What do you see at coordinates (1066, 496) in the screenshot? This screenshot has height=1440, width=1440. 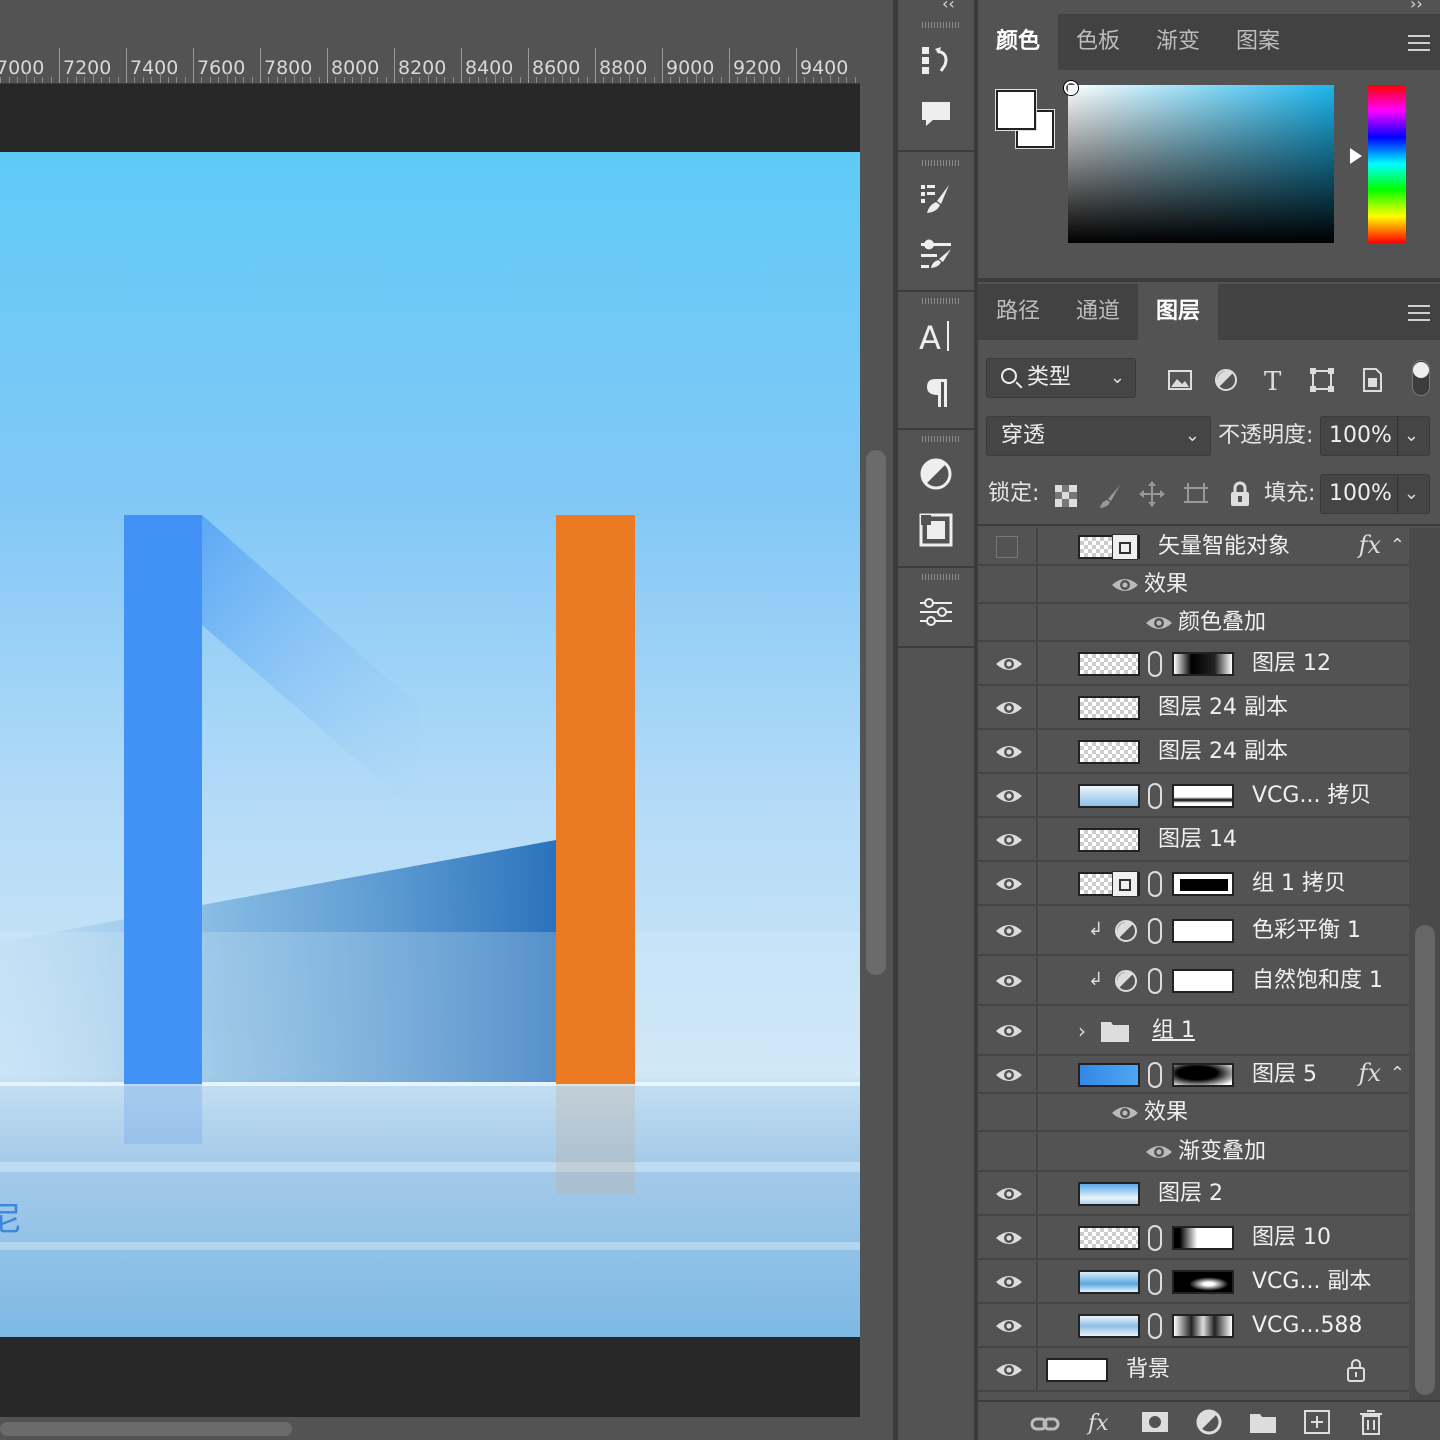 I see `lock-transparency-icon` at bounding box center [1066, 496].